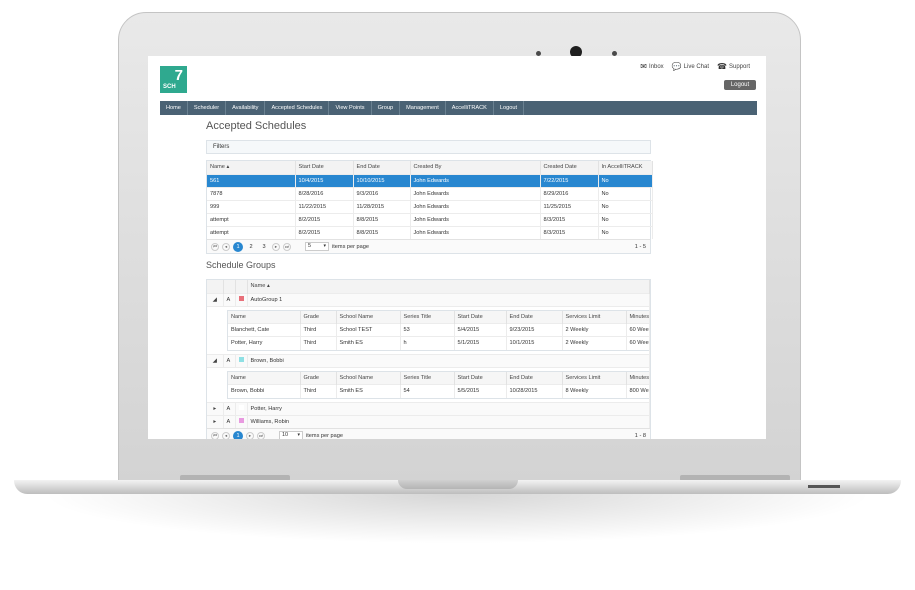 The height and width of the screenshot is (590, 915). Describe the element at coordinates (351, 246) in the screenshot. I see `items-per-page-label: items per page` at that location.